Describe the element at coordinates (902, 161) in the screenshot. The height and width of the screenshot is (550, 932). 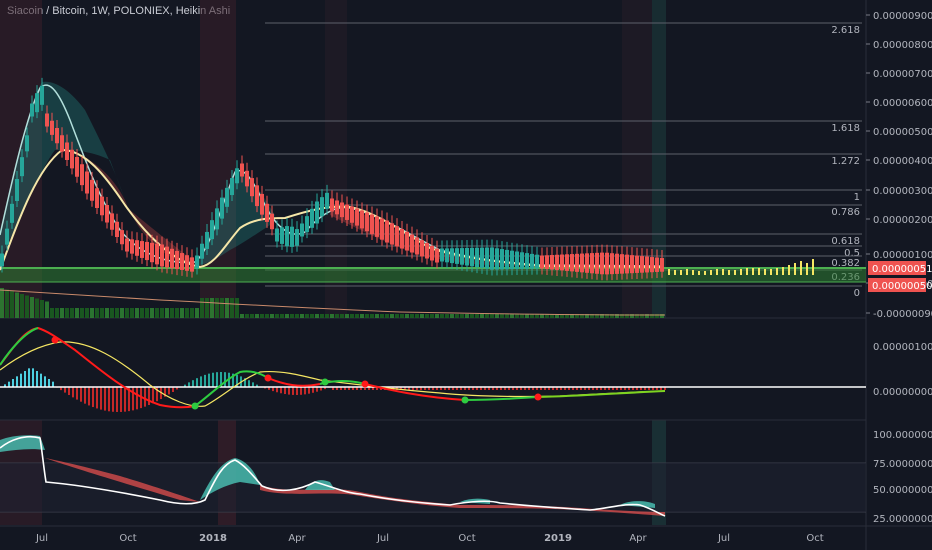
I see `price-tick-label: 0.00000400` at that location.